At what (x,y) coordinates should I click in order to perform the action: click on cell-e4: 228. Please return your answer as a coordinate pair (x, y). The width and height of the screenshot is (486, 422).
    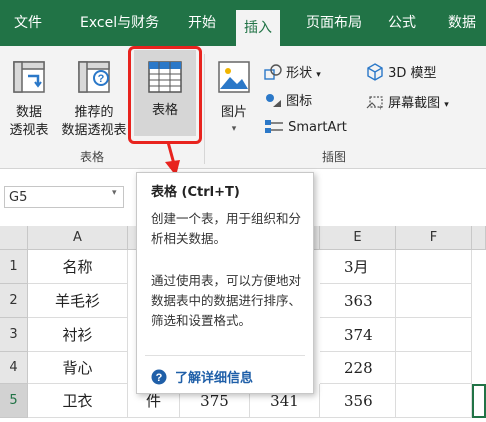
    Looking at the image, I should click on (358, 368).